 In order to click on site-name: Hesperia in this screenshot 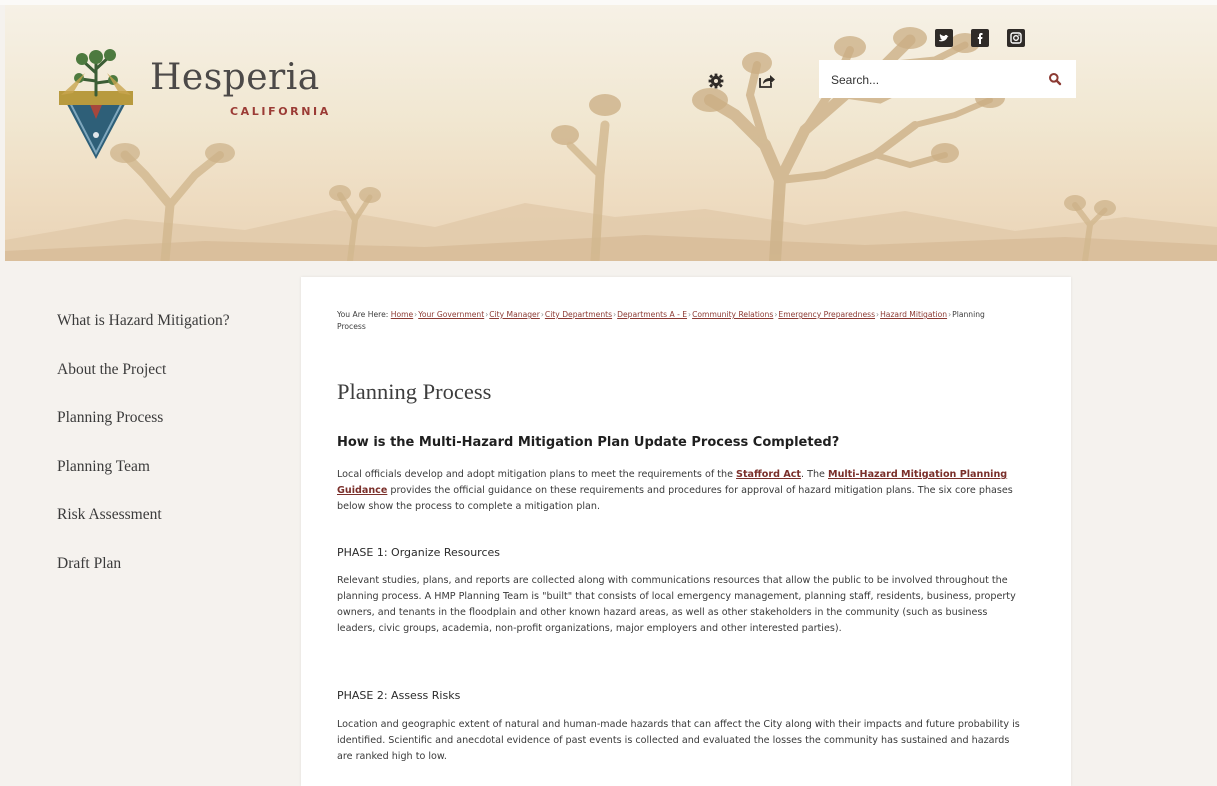, I will do `click(235, 77)`.